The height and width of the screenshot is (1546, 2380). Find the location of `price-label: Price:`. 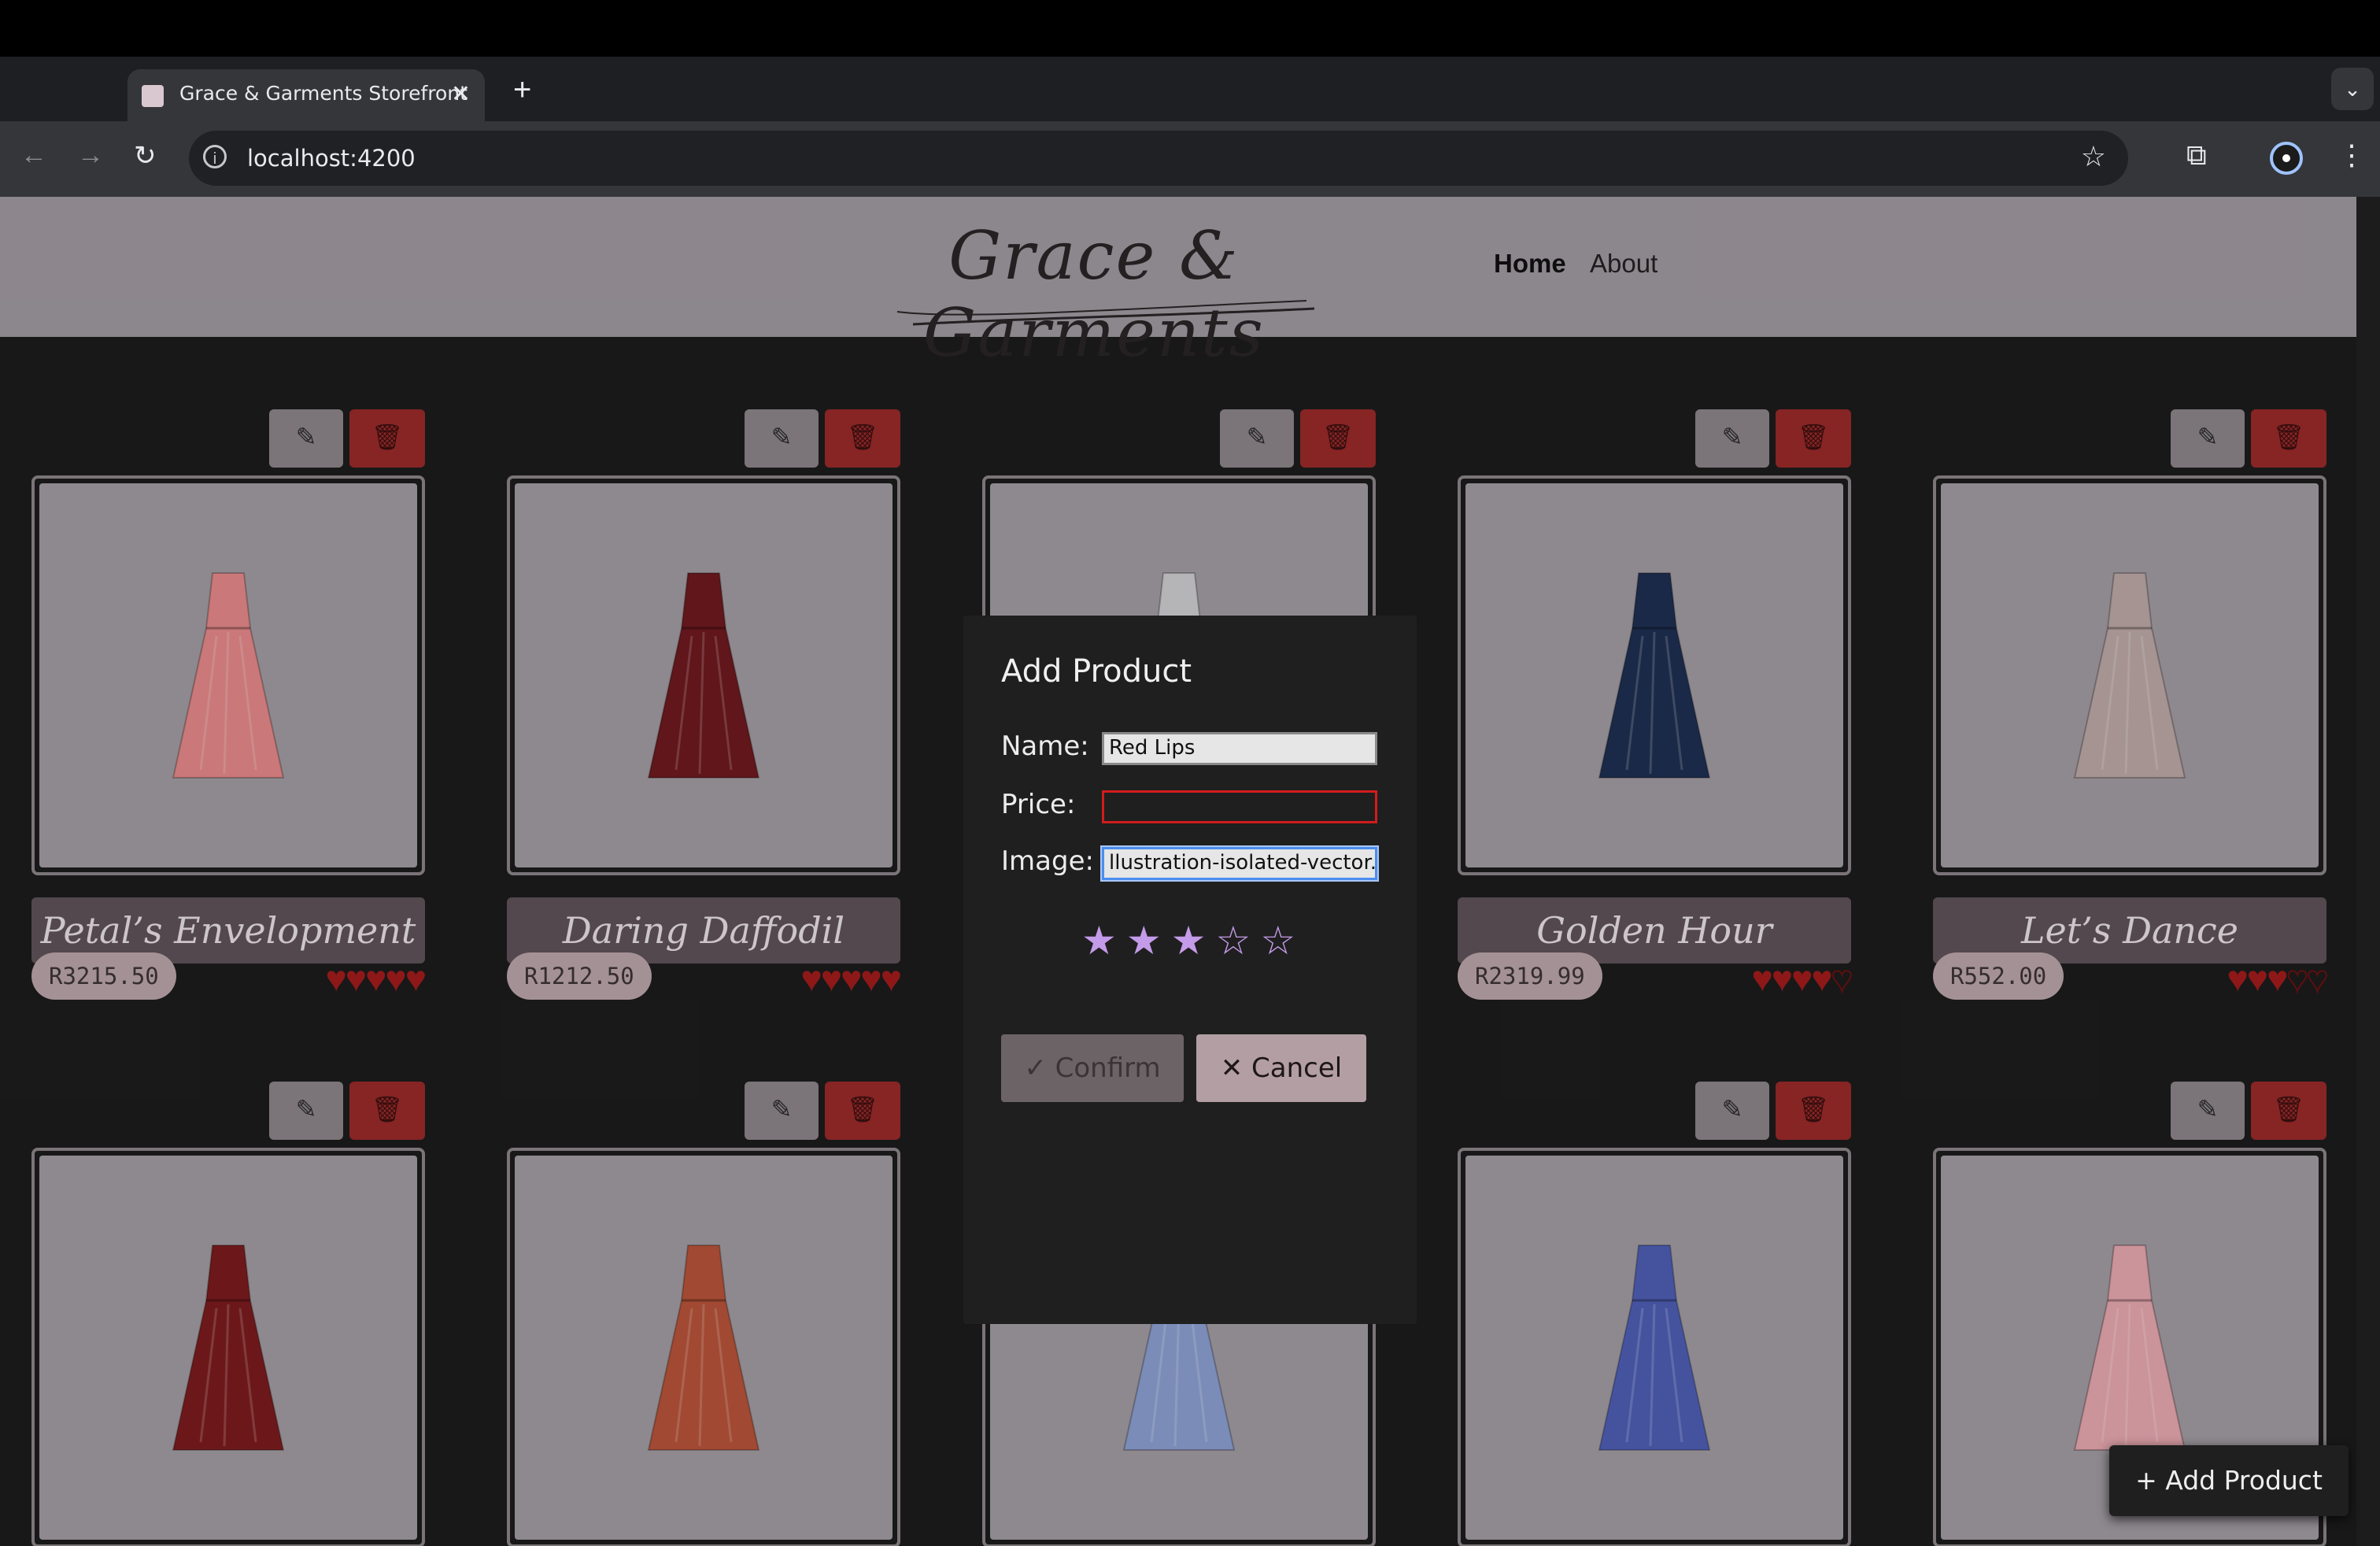

price-label: Price: is located at coordinates (1038, 805).